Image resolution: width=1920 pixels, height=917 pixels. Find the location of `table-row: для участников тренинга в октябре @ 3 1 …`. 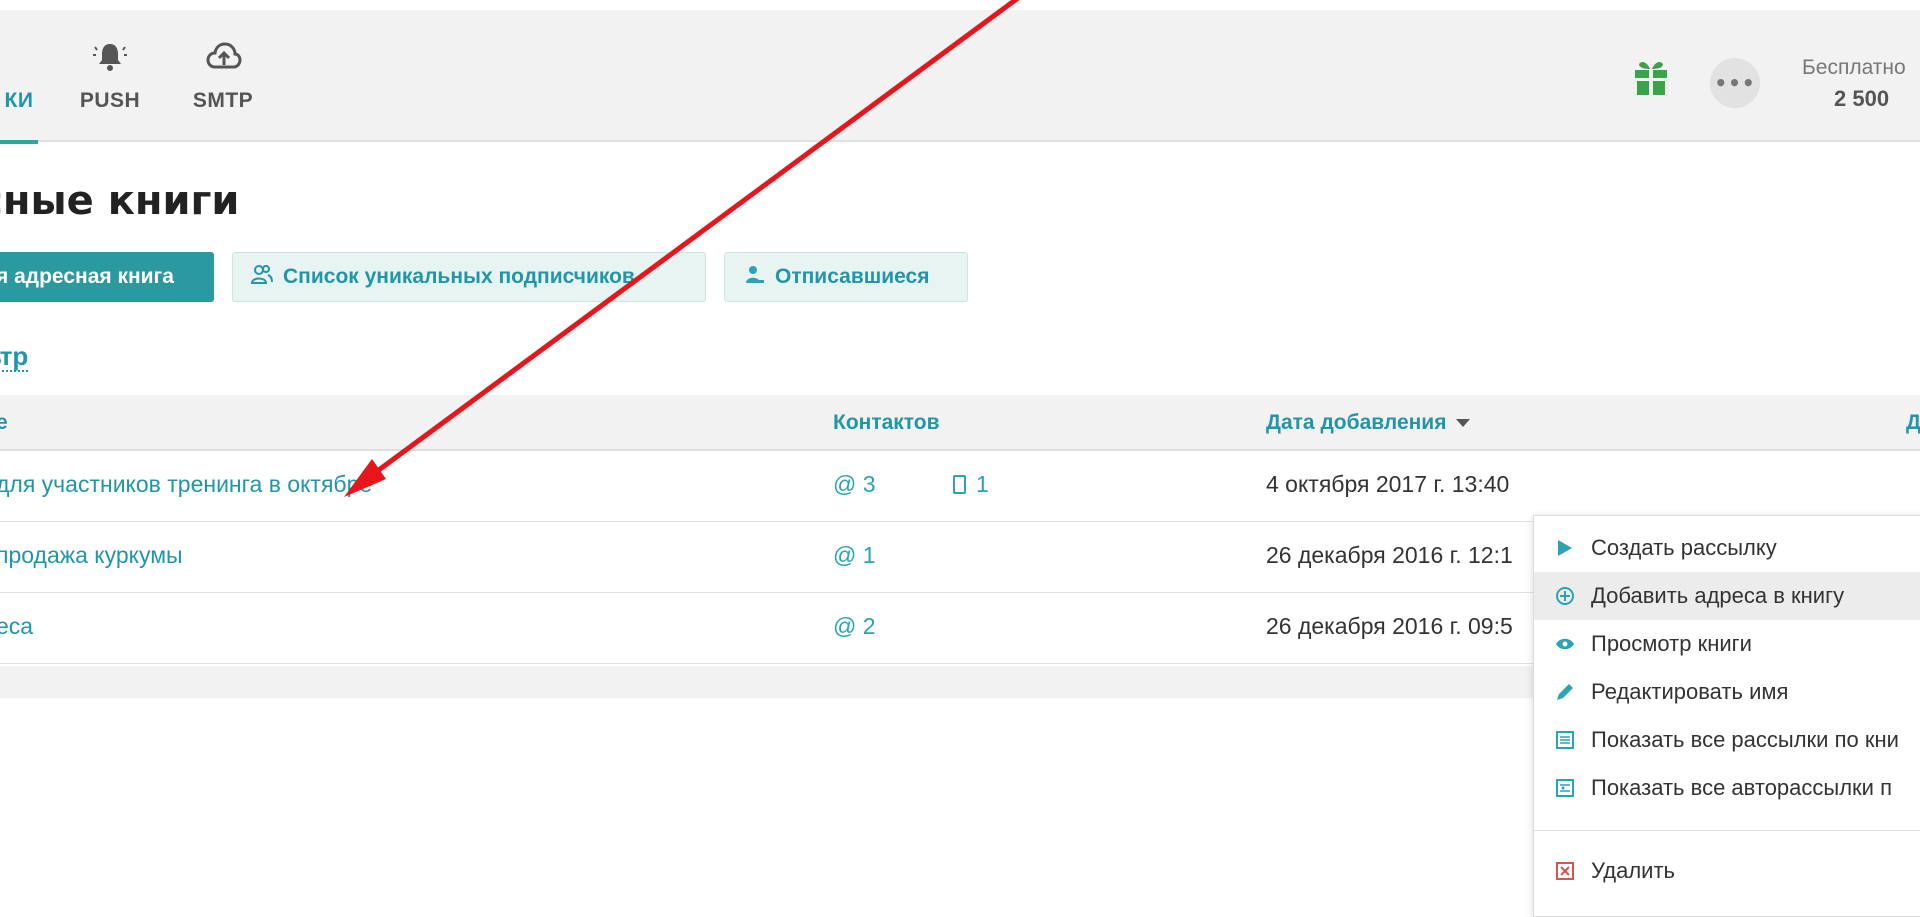

table-row: для участников тренинга в октябре @ 3 1 … is located at coordinates (960, 486).